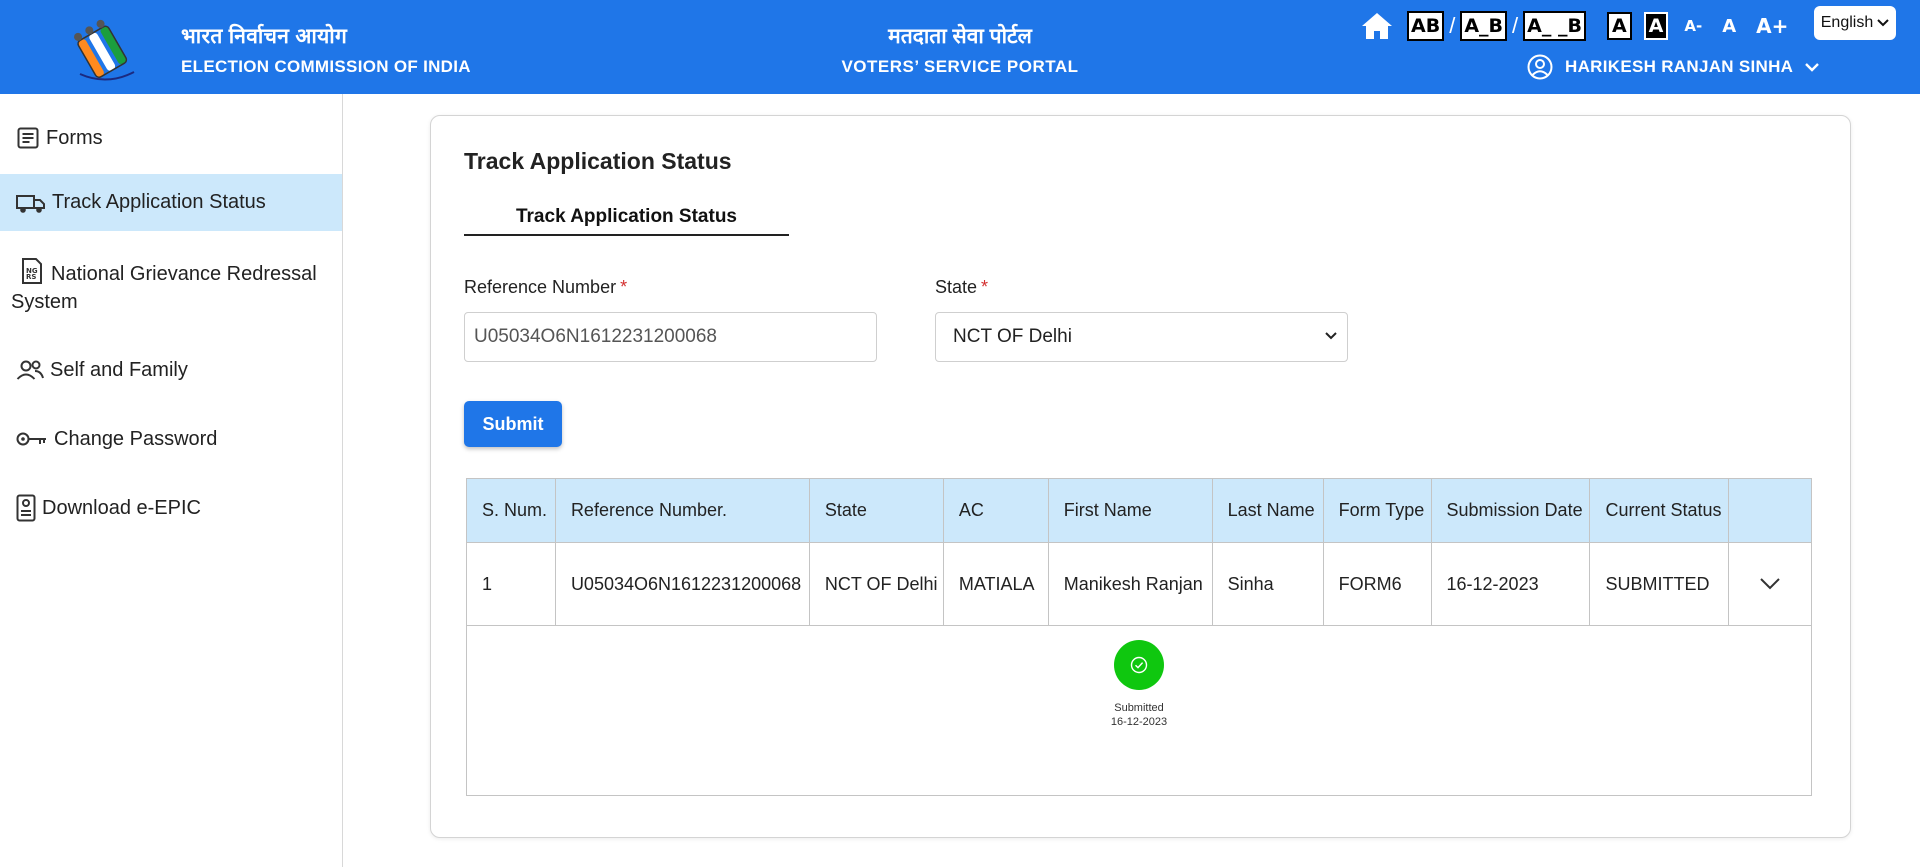  What do you see at coordinates (1619, 26) in the screenshot?
I see `contrast-normal-button: A` at bounding box center [1619, 26].